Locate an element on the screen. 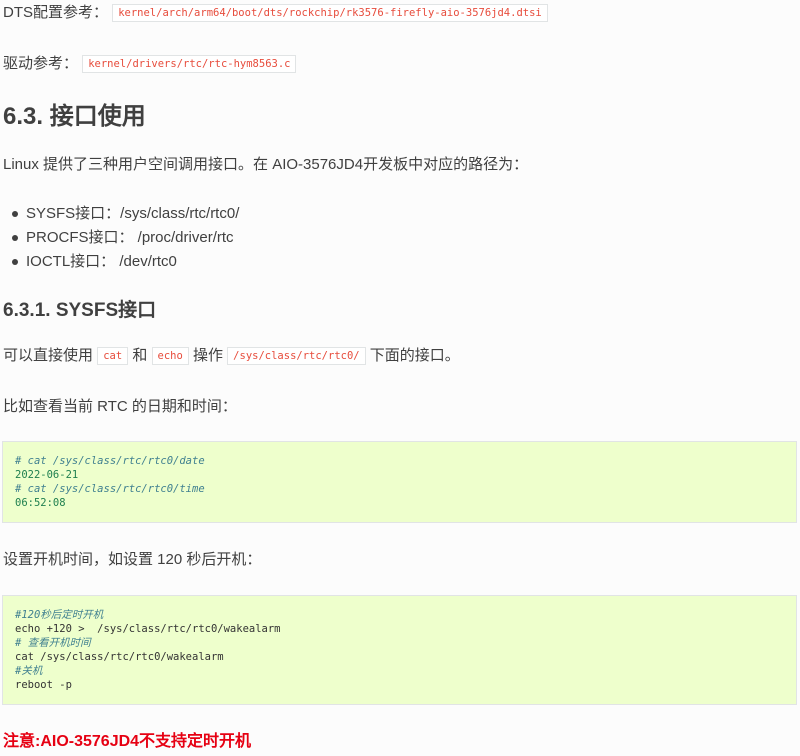 The height and width of the screenshot is (756, 800). interface-procfs: PROCFS接口： /proc/driver/rtc is located at coordinates (130, 237).